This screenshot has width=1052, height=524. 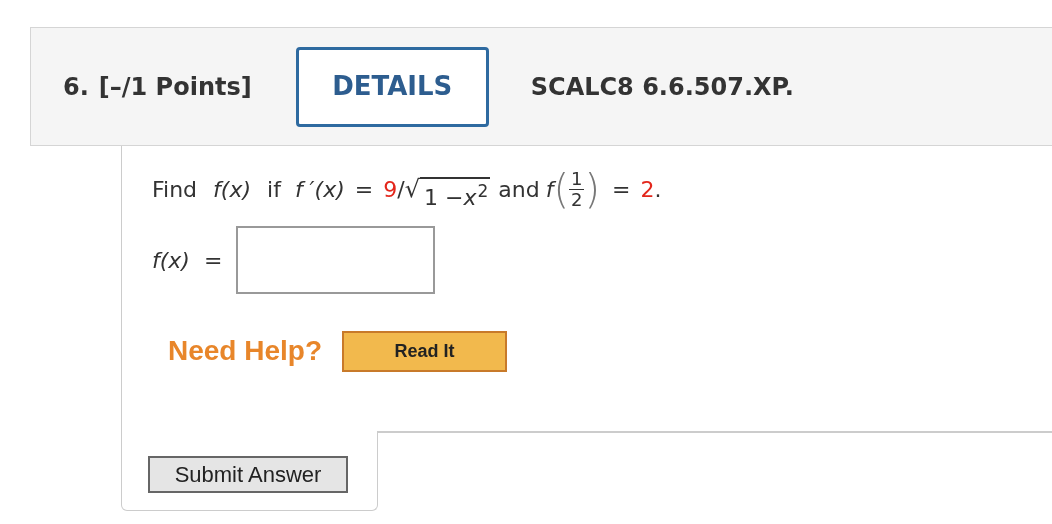 What do you see at coordinates (425, 351) in the screenshot?
I see `read-it-button: Read It` at bounding box center [425, 351].